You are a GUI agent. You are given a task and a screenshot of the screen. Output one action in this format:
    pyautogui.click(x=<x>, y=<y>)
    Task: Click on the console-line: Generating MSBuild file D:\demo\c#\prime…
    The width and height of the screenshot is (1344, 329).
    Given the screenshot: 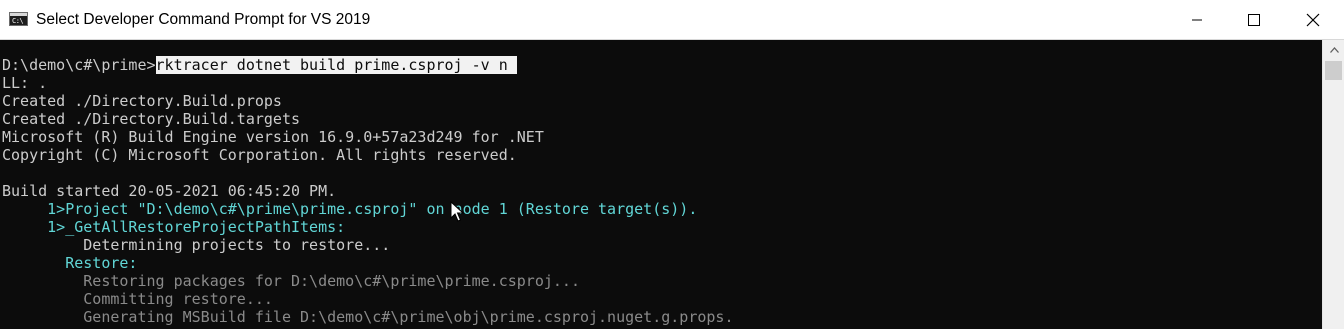 What is the action you would take?
    pyautogui.click(x=368, y=317)
    